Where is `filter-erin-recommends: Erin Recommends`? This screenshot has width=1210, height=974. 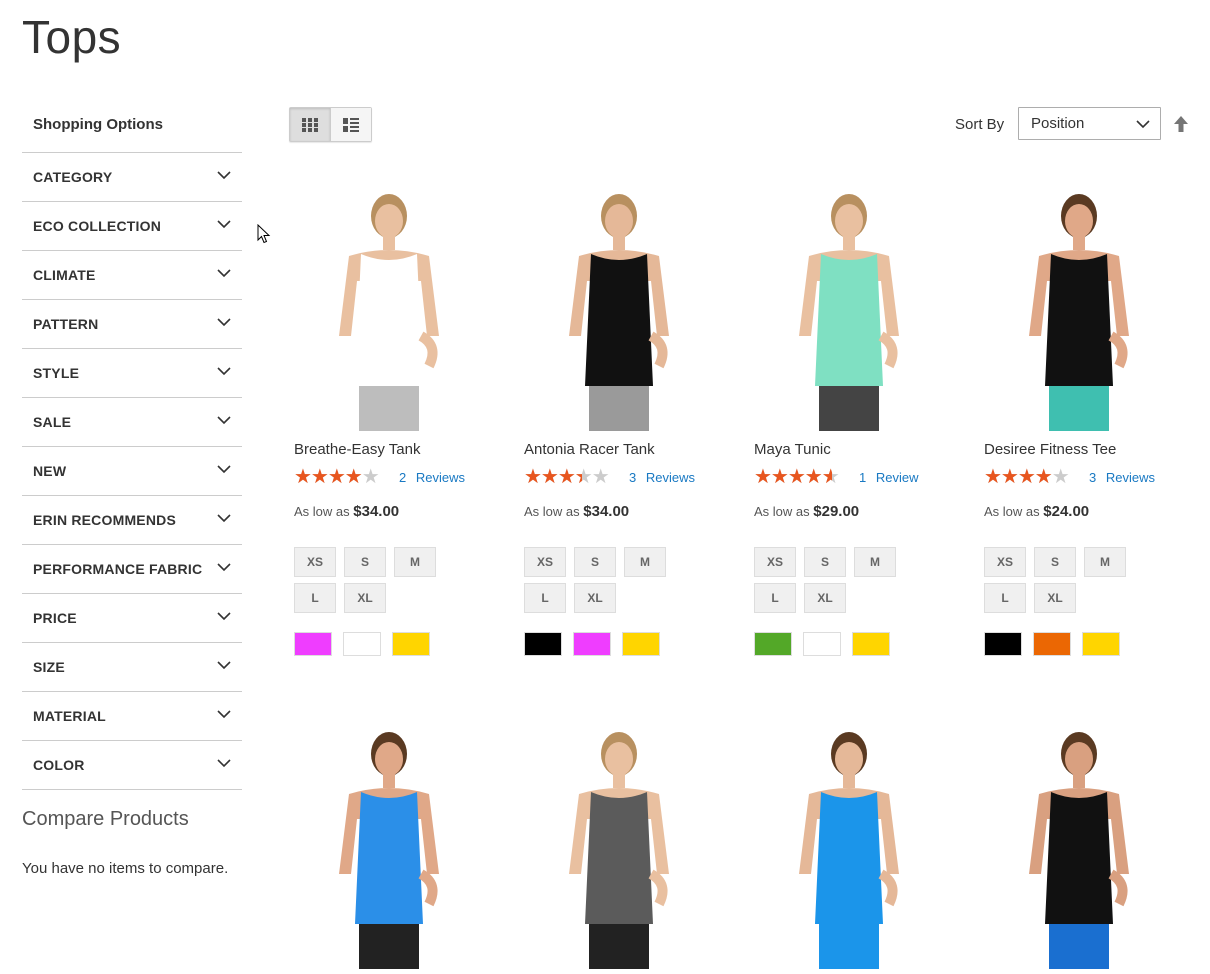 filter-erin-recommends: Erin Recommends is located at coordinates (132, 520).